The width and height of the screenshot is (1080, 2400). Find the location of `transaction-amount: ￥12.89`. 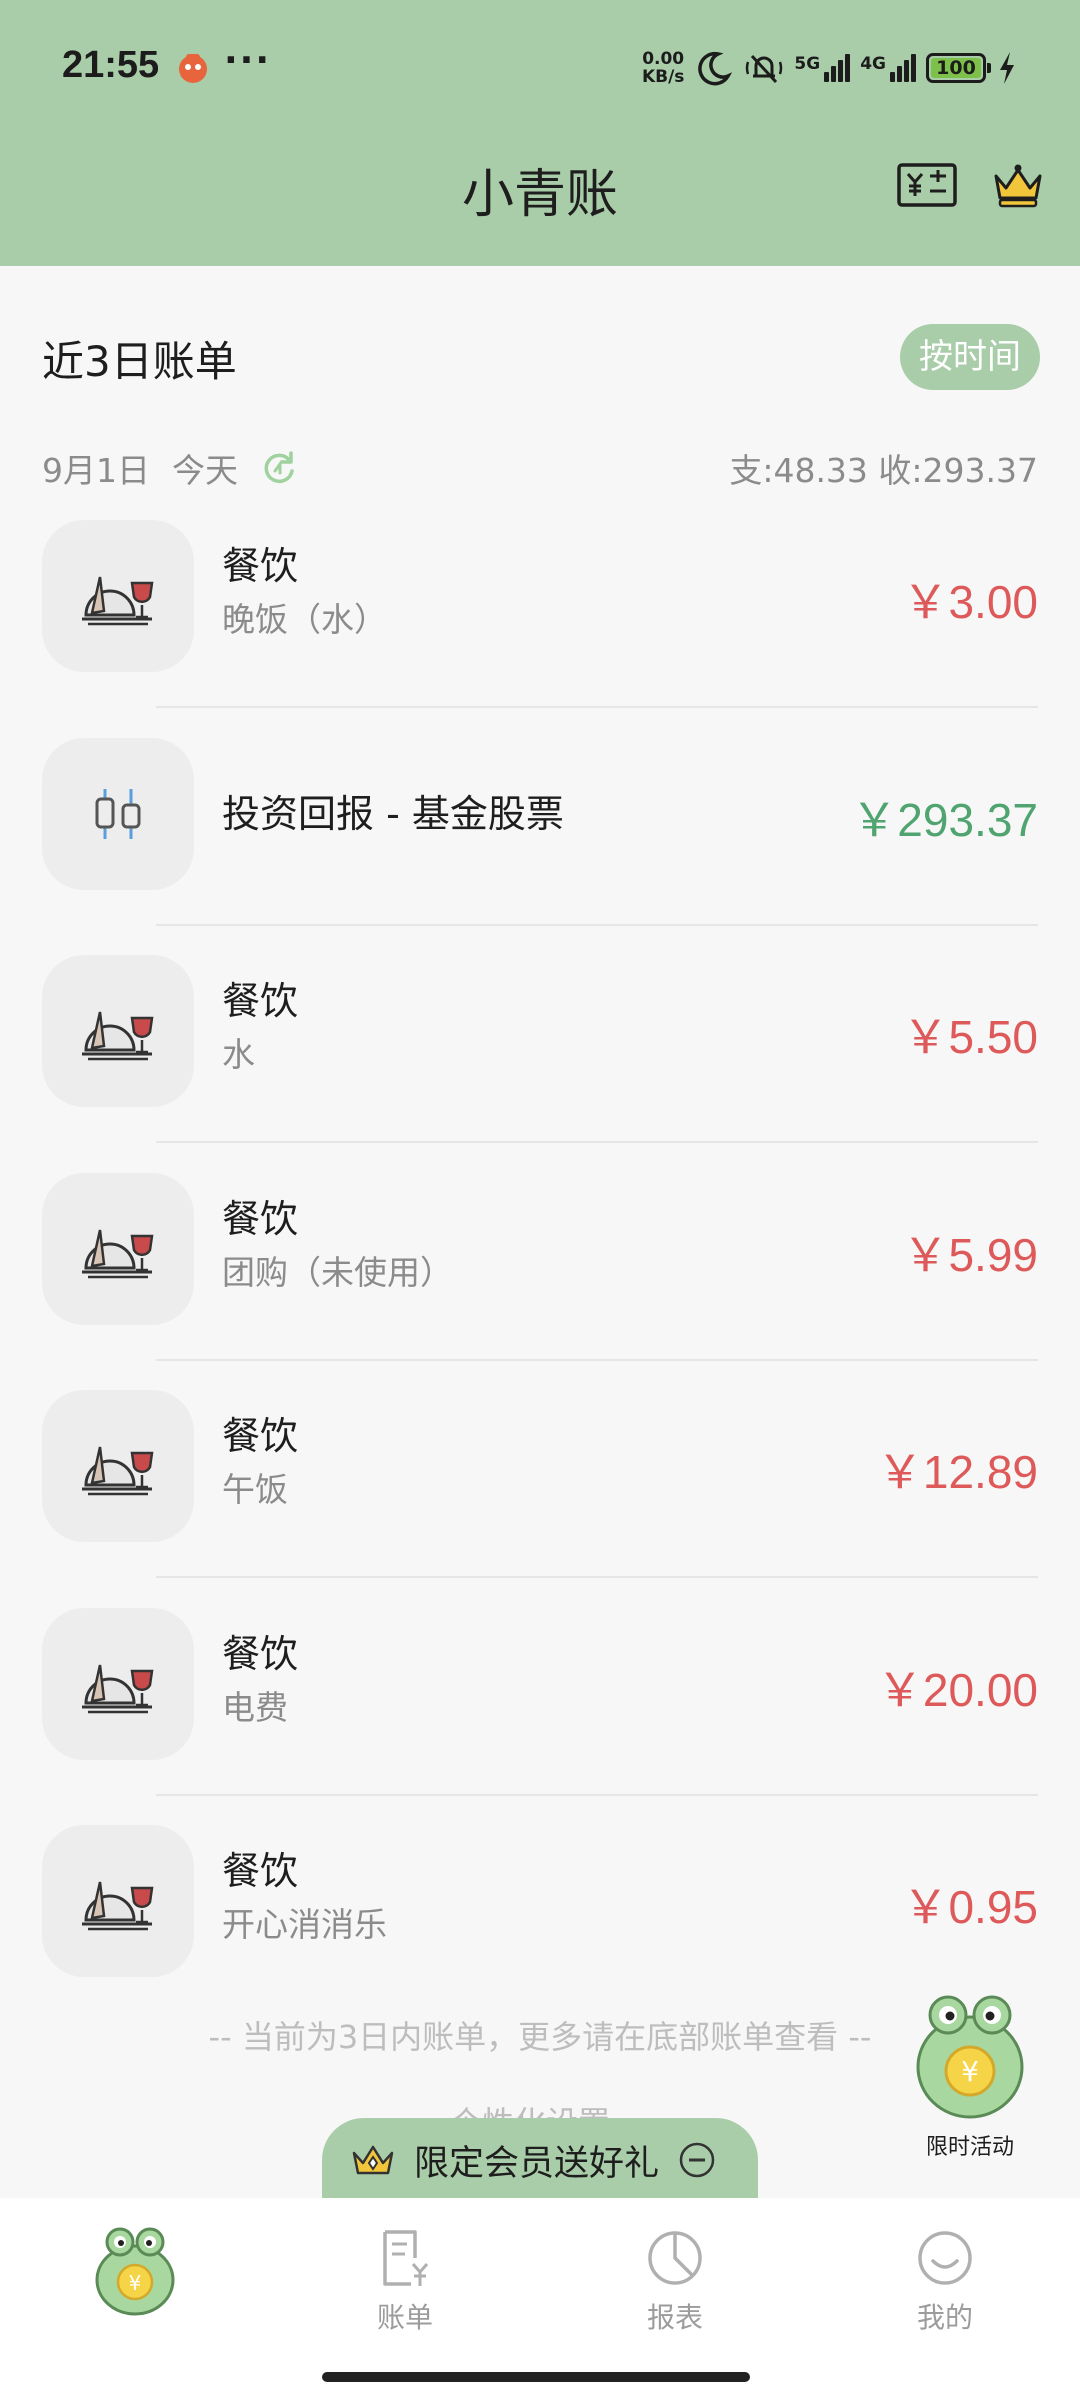

transaction-amount: ￥12.89 is located at coordinates (957, 1472).